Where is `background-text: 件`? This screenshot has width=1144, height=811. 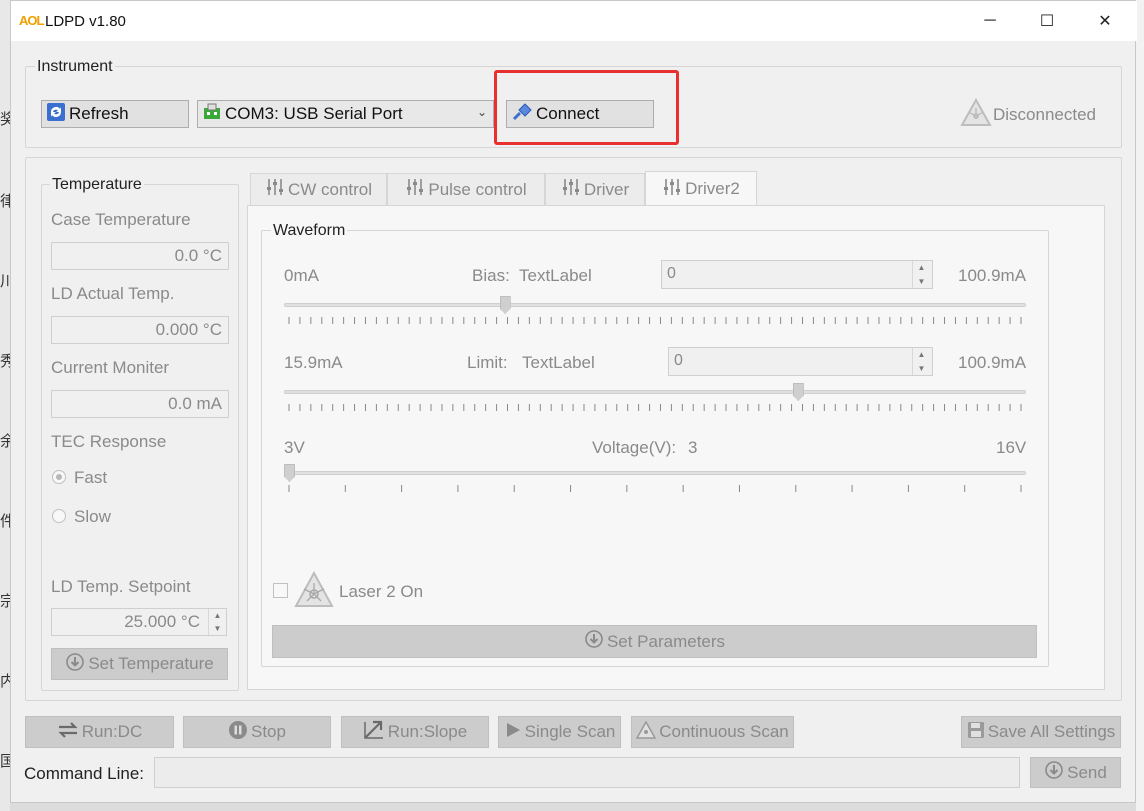
background-text: 件 is located at coordinates (5, 521).